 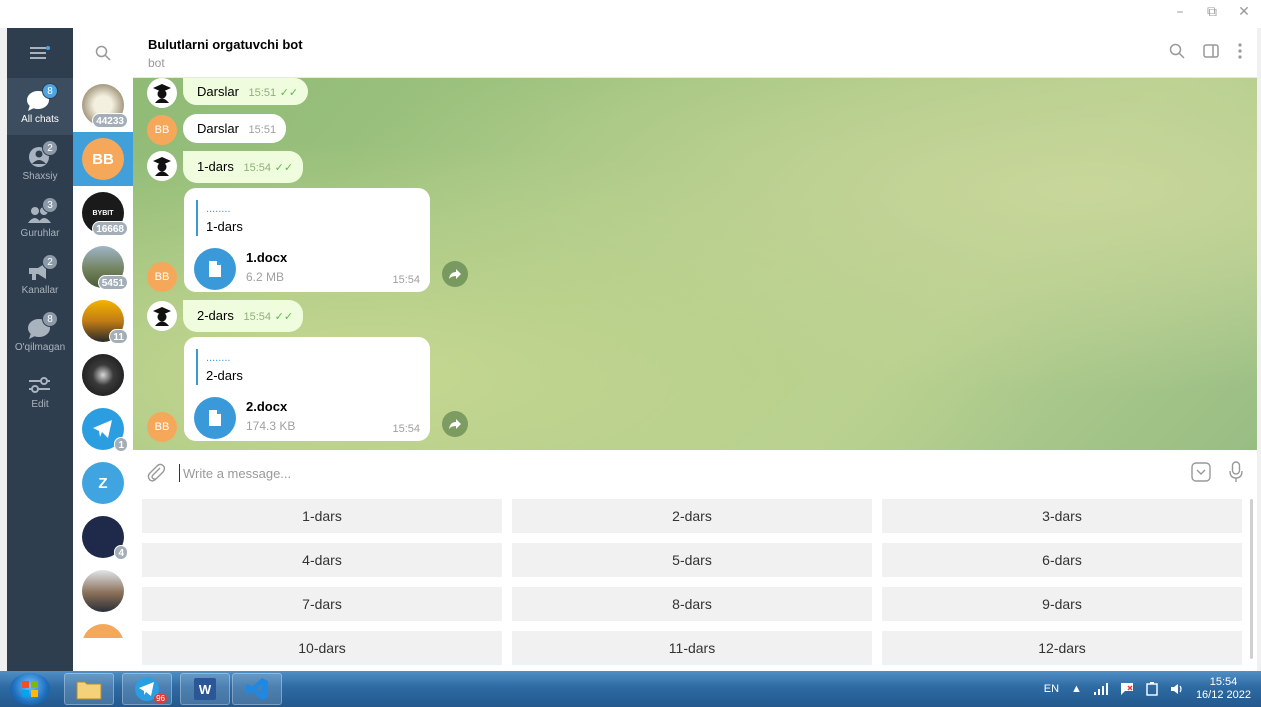 I want to click on taskbar-badge: 96, so click(x=160, y=698).